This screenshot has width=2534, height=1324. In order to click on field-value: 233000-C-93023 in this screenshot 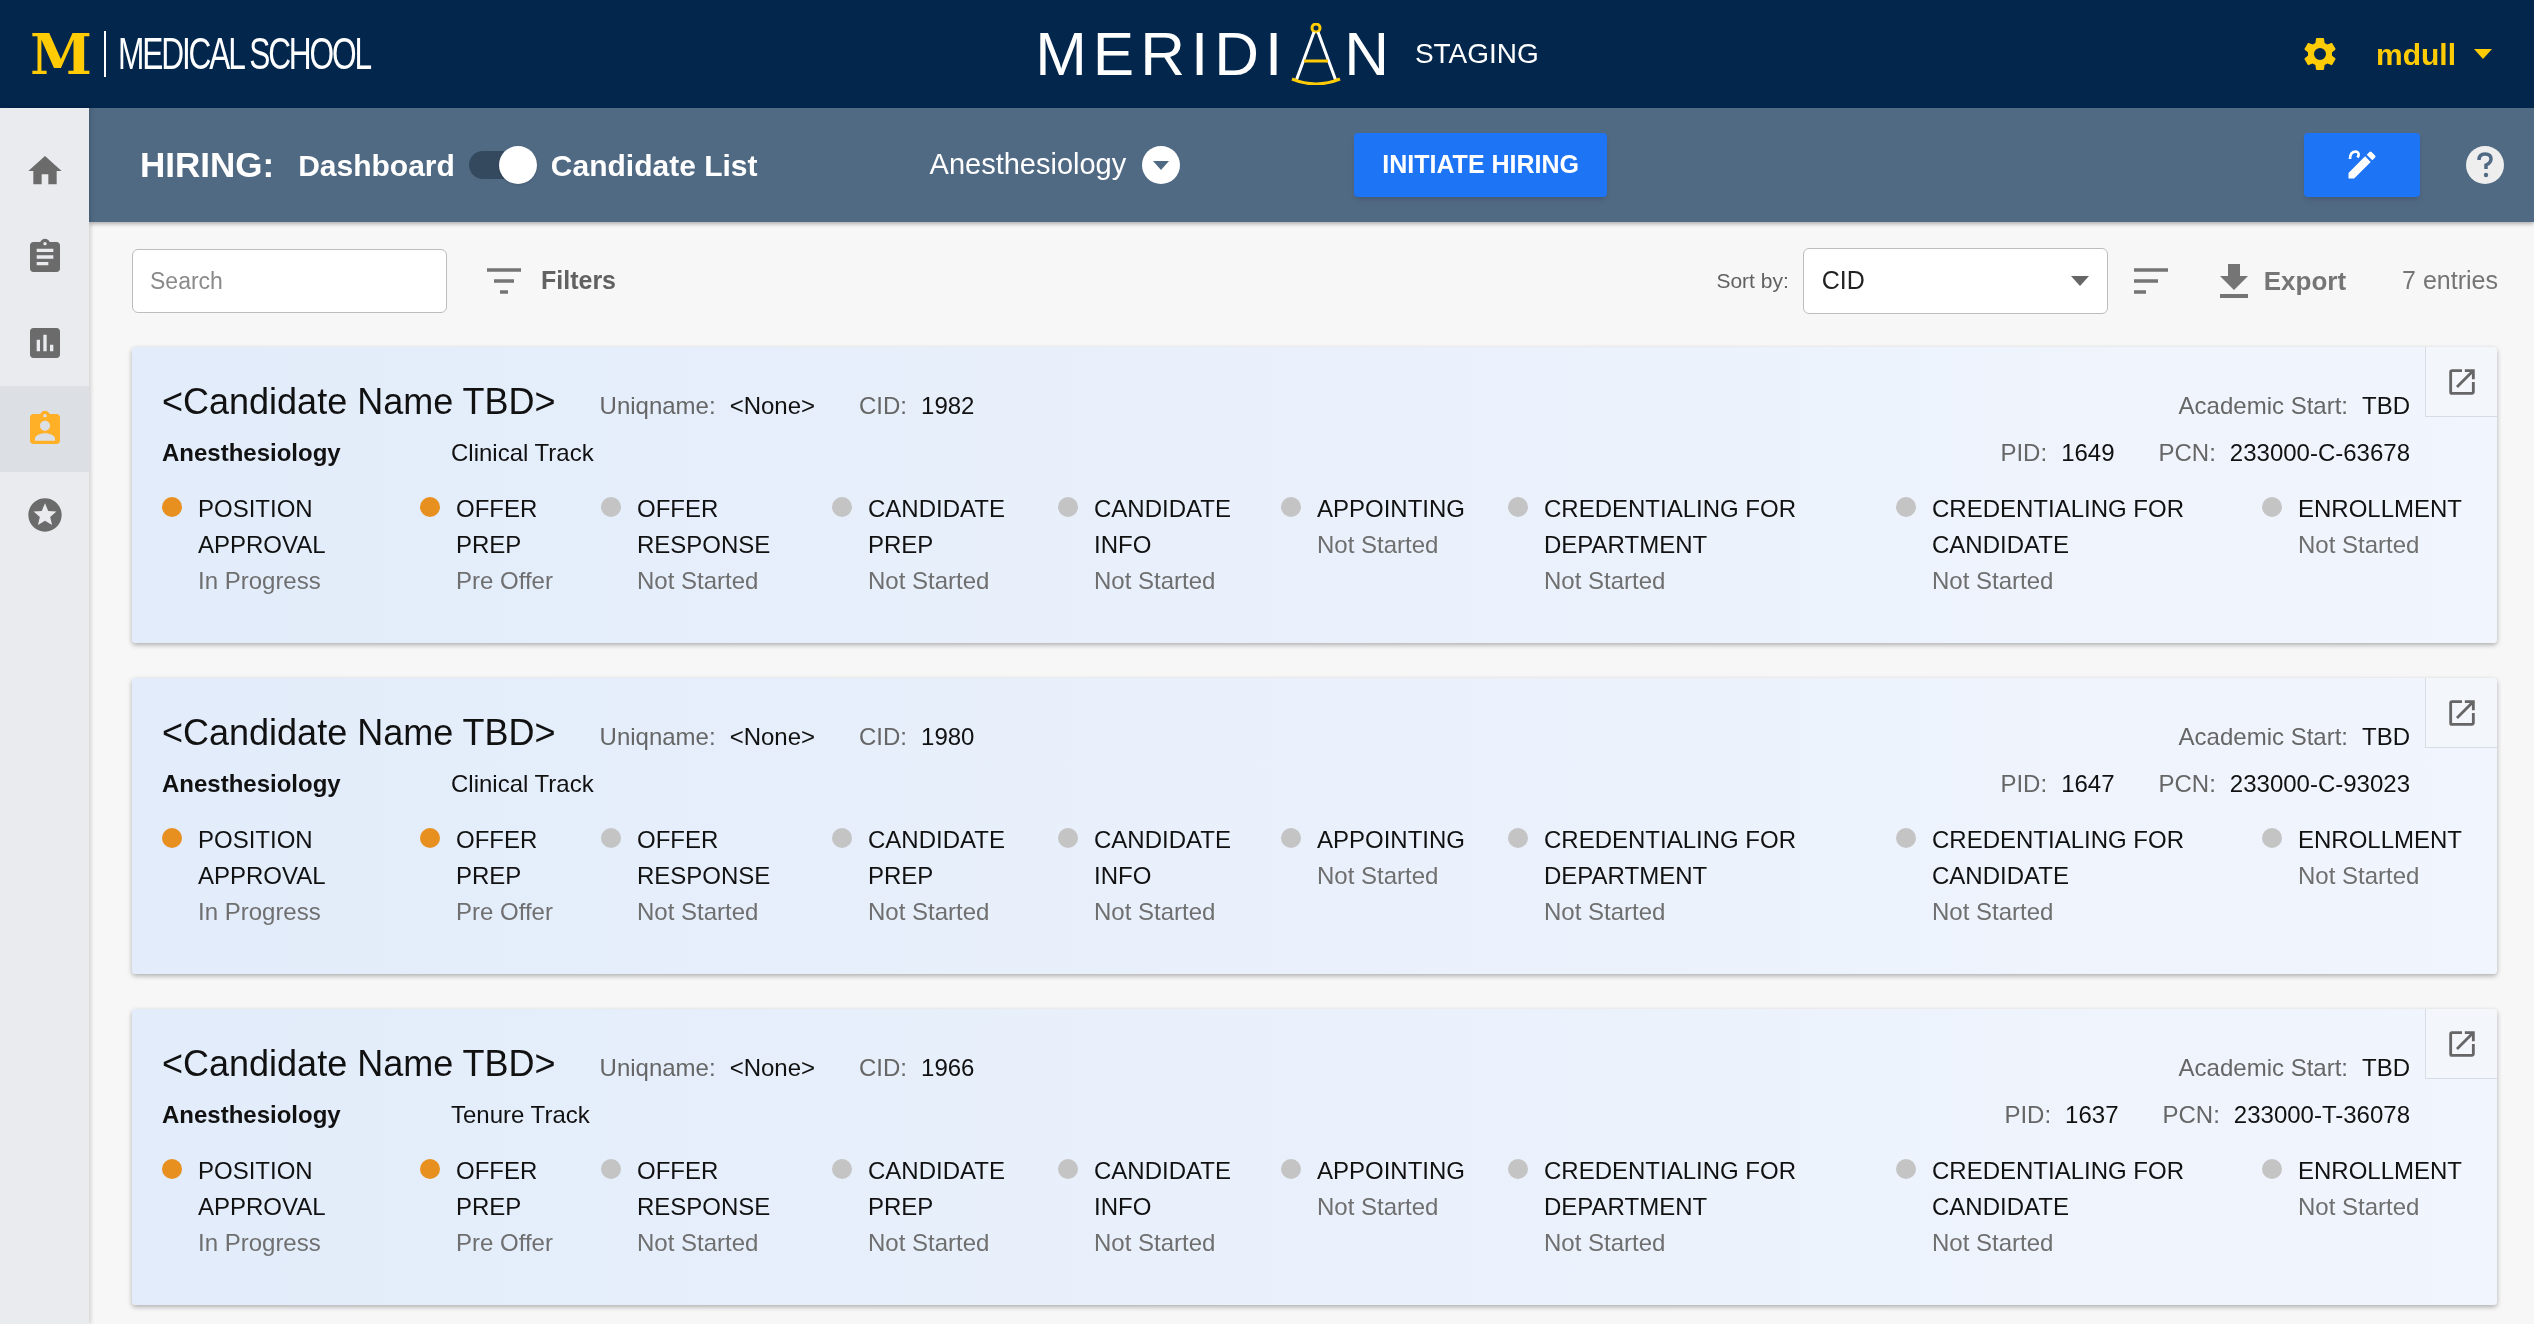, I will do `click(2319, 784)`.